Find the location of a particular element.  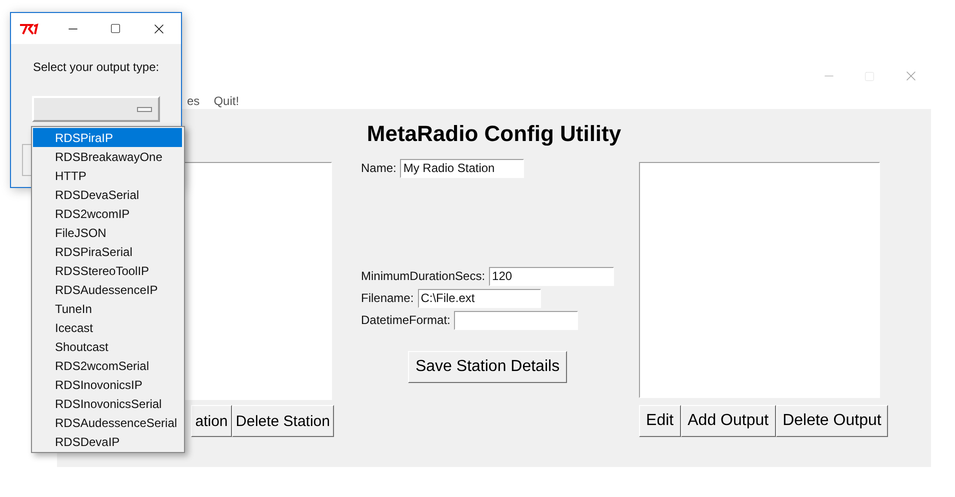

field-label: DatetimeFormat: is located at coordinates (405, 320).